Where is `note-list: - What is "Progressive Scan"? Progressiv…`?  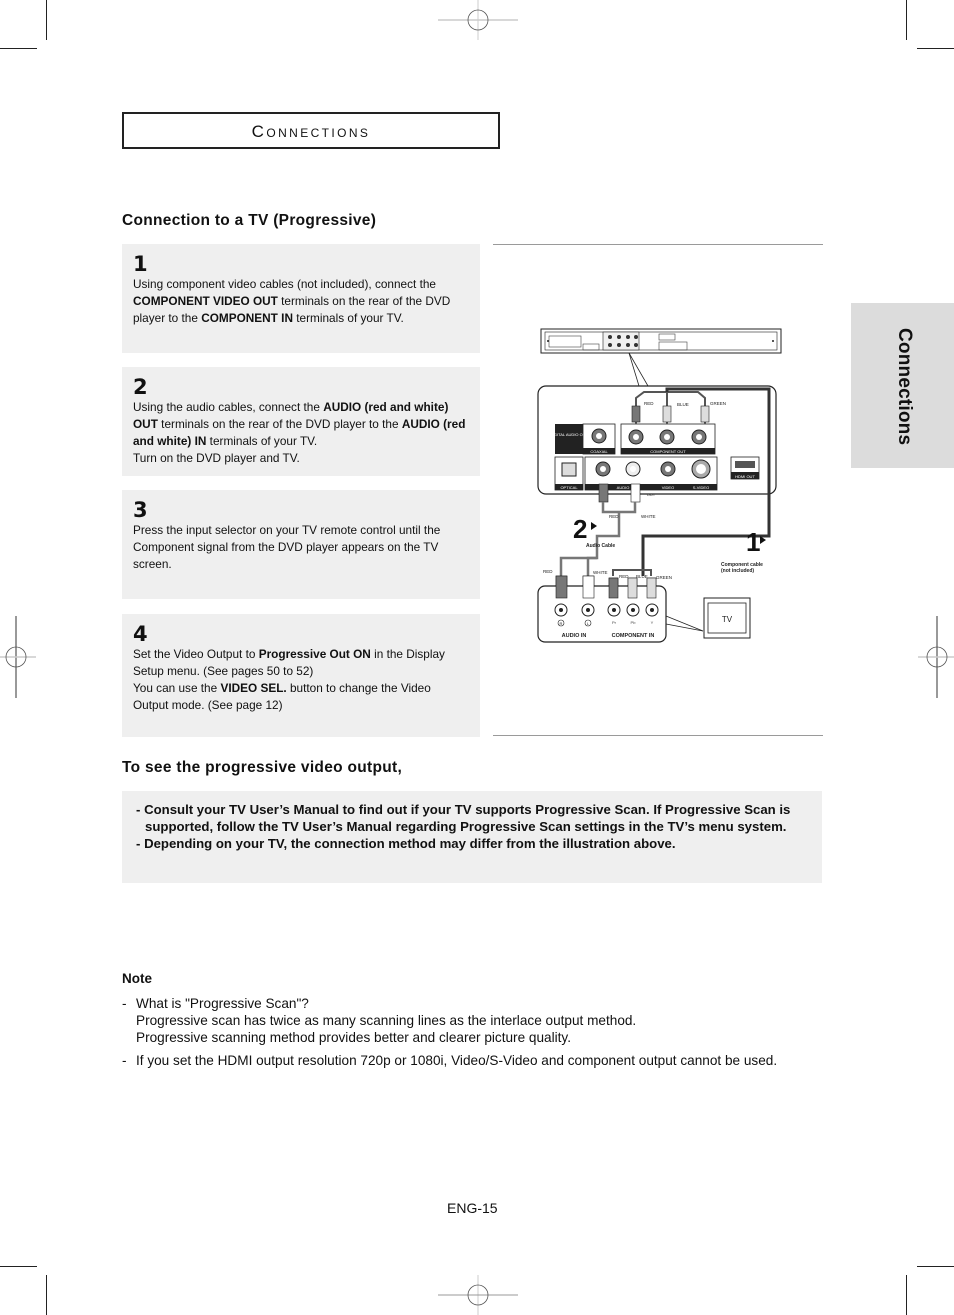
note-list: - What is "Progressive Scan"? Progressiv… is located at coordinates (482, 1035).